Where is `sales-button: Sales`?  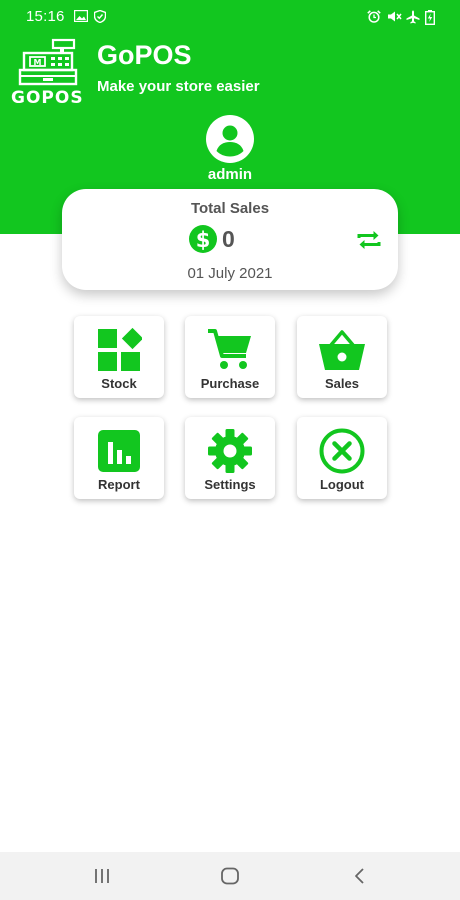 sales-button: Sales is located at coordinates (342, 357).